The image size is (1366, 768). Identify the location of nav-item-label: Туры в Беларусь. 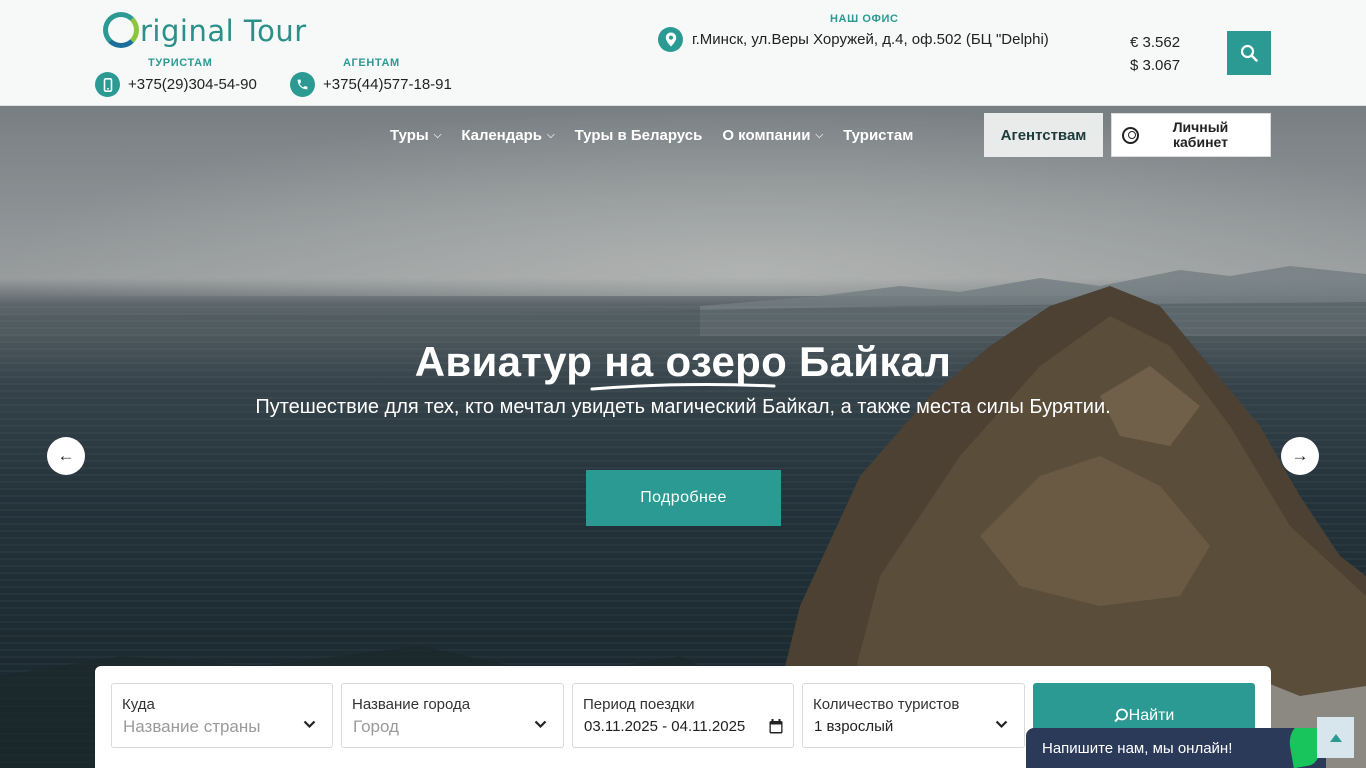
(638, 135).